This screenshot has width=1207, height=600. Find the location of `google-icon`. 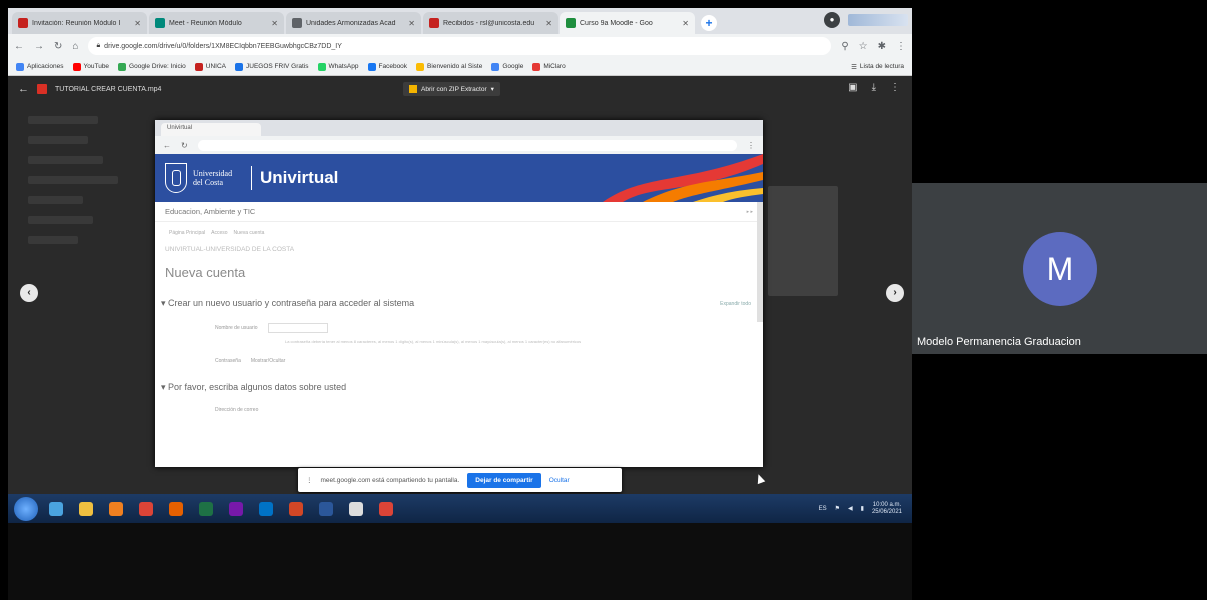

google-icon is located at coordinates (495, 66).